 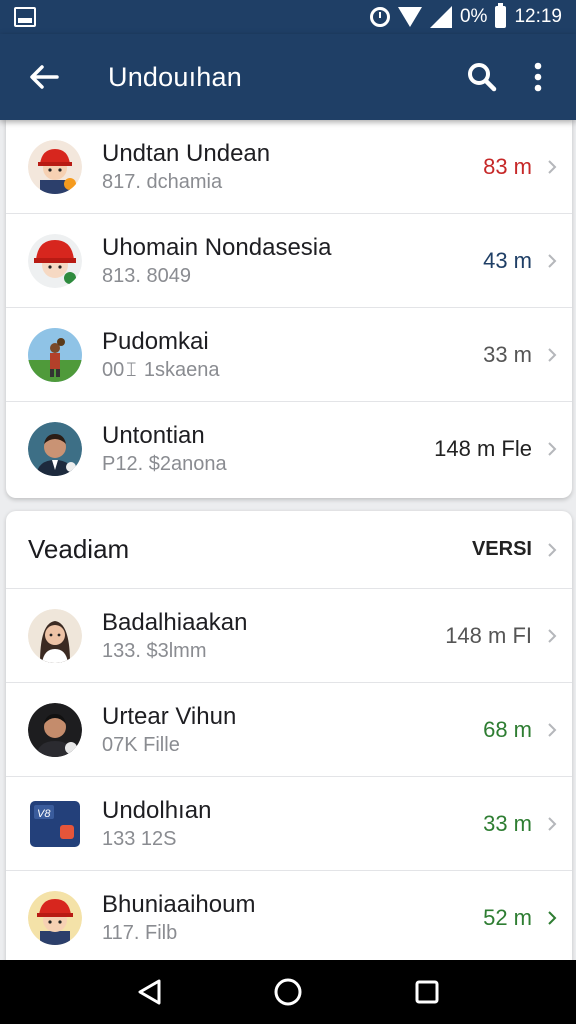 I want to click on item-name: Untontian, so click(x=153, y=435).